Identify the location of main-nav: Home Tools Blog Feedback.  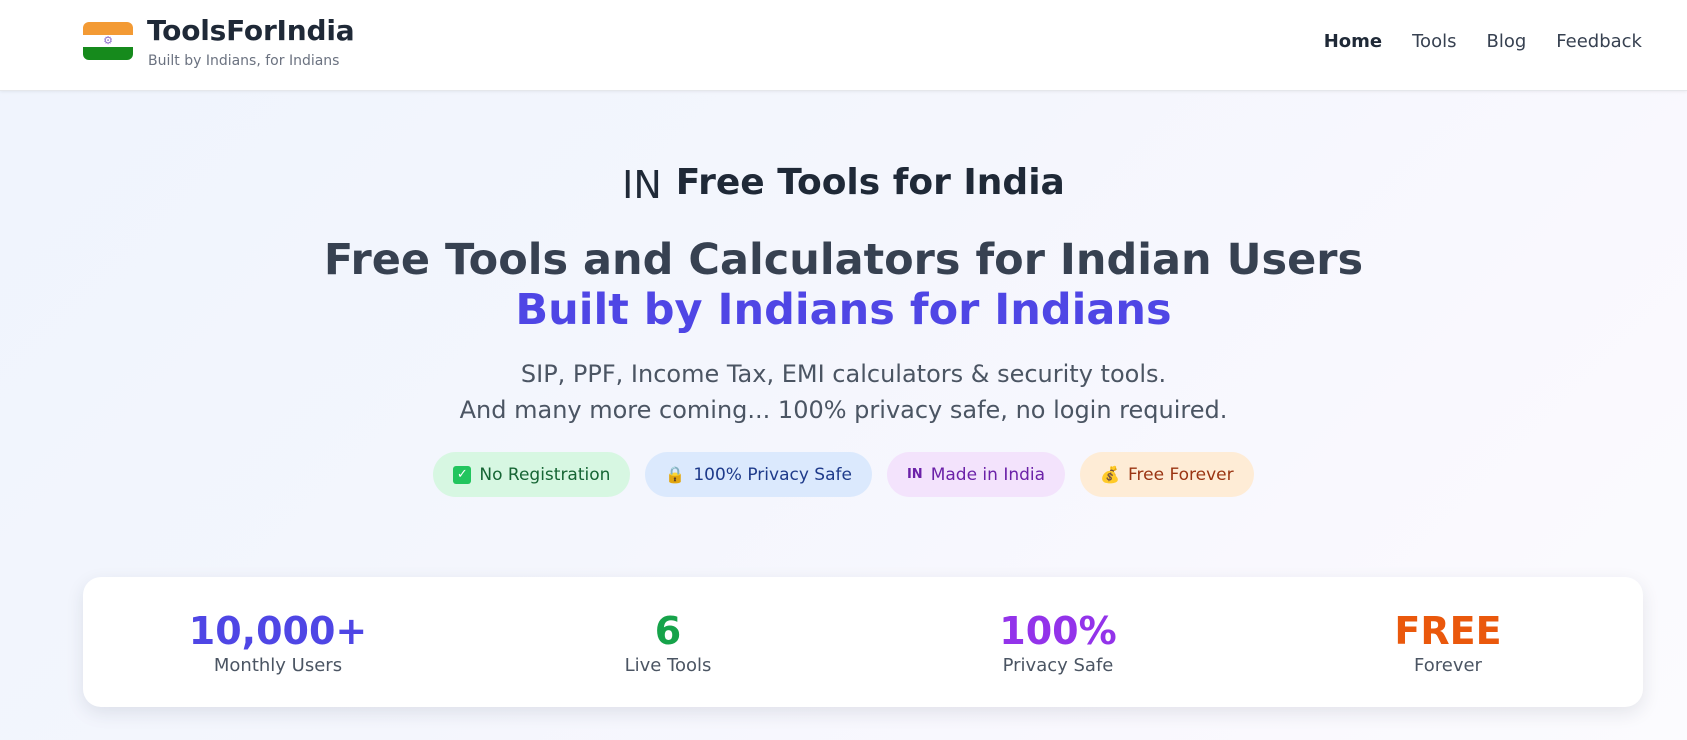
(1483, 41).